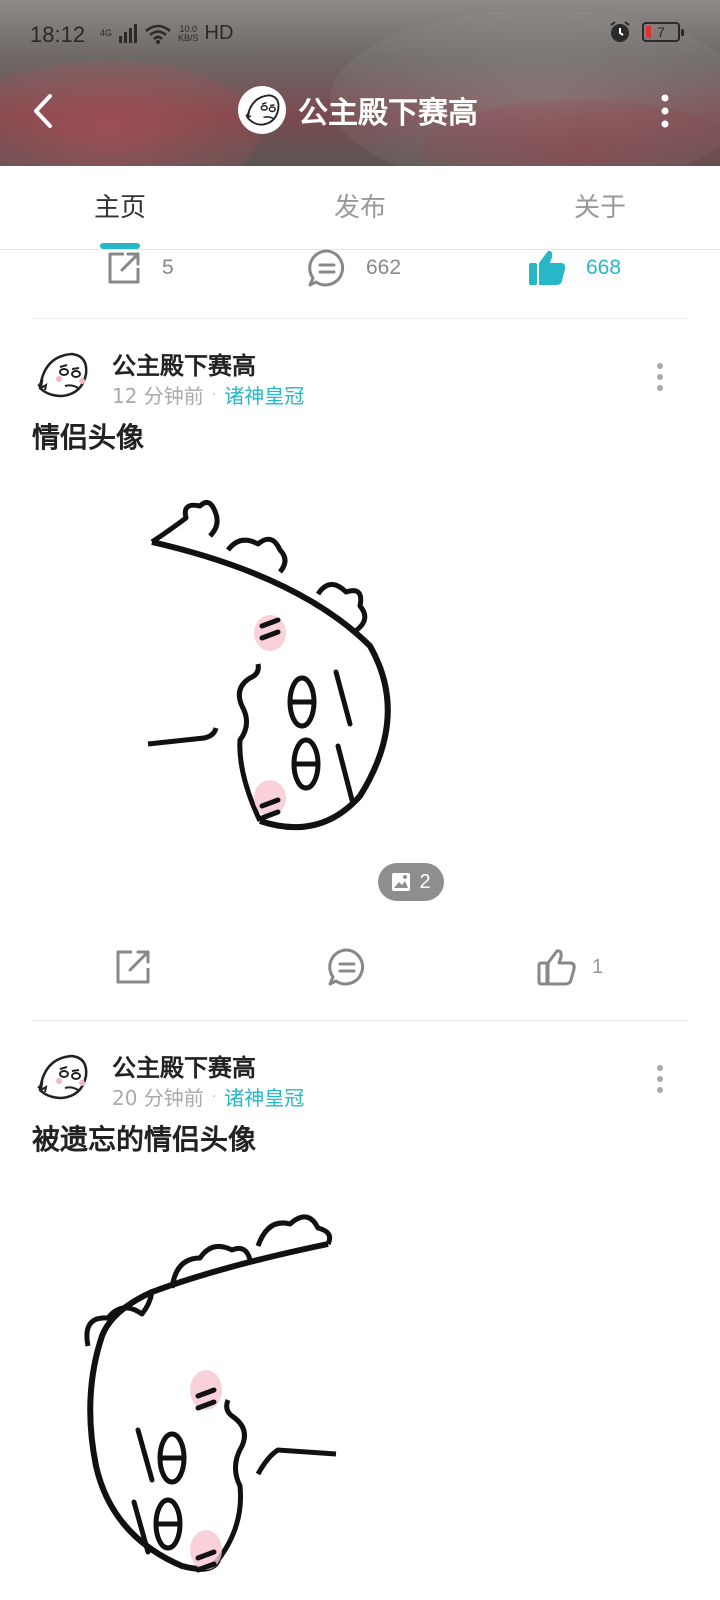 This screenshot has width=720, height=1600. What do you see at coordinates (106, 33) in the screenshot?
I see `network-type: 4G` at bounding box center [106, 33].